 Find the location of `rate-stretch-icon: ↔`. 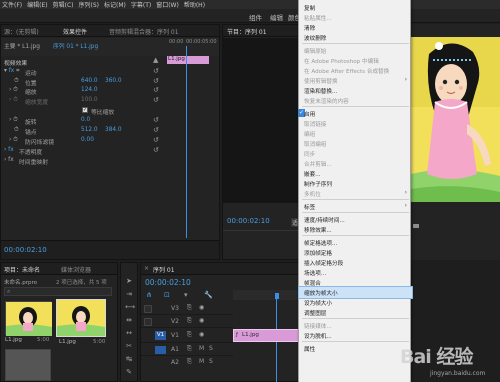

rate-stretch-icon: ↔ is located at coordinates (129, 333).